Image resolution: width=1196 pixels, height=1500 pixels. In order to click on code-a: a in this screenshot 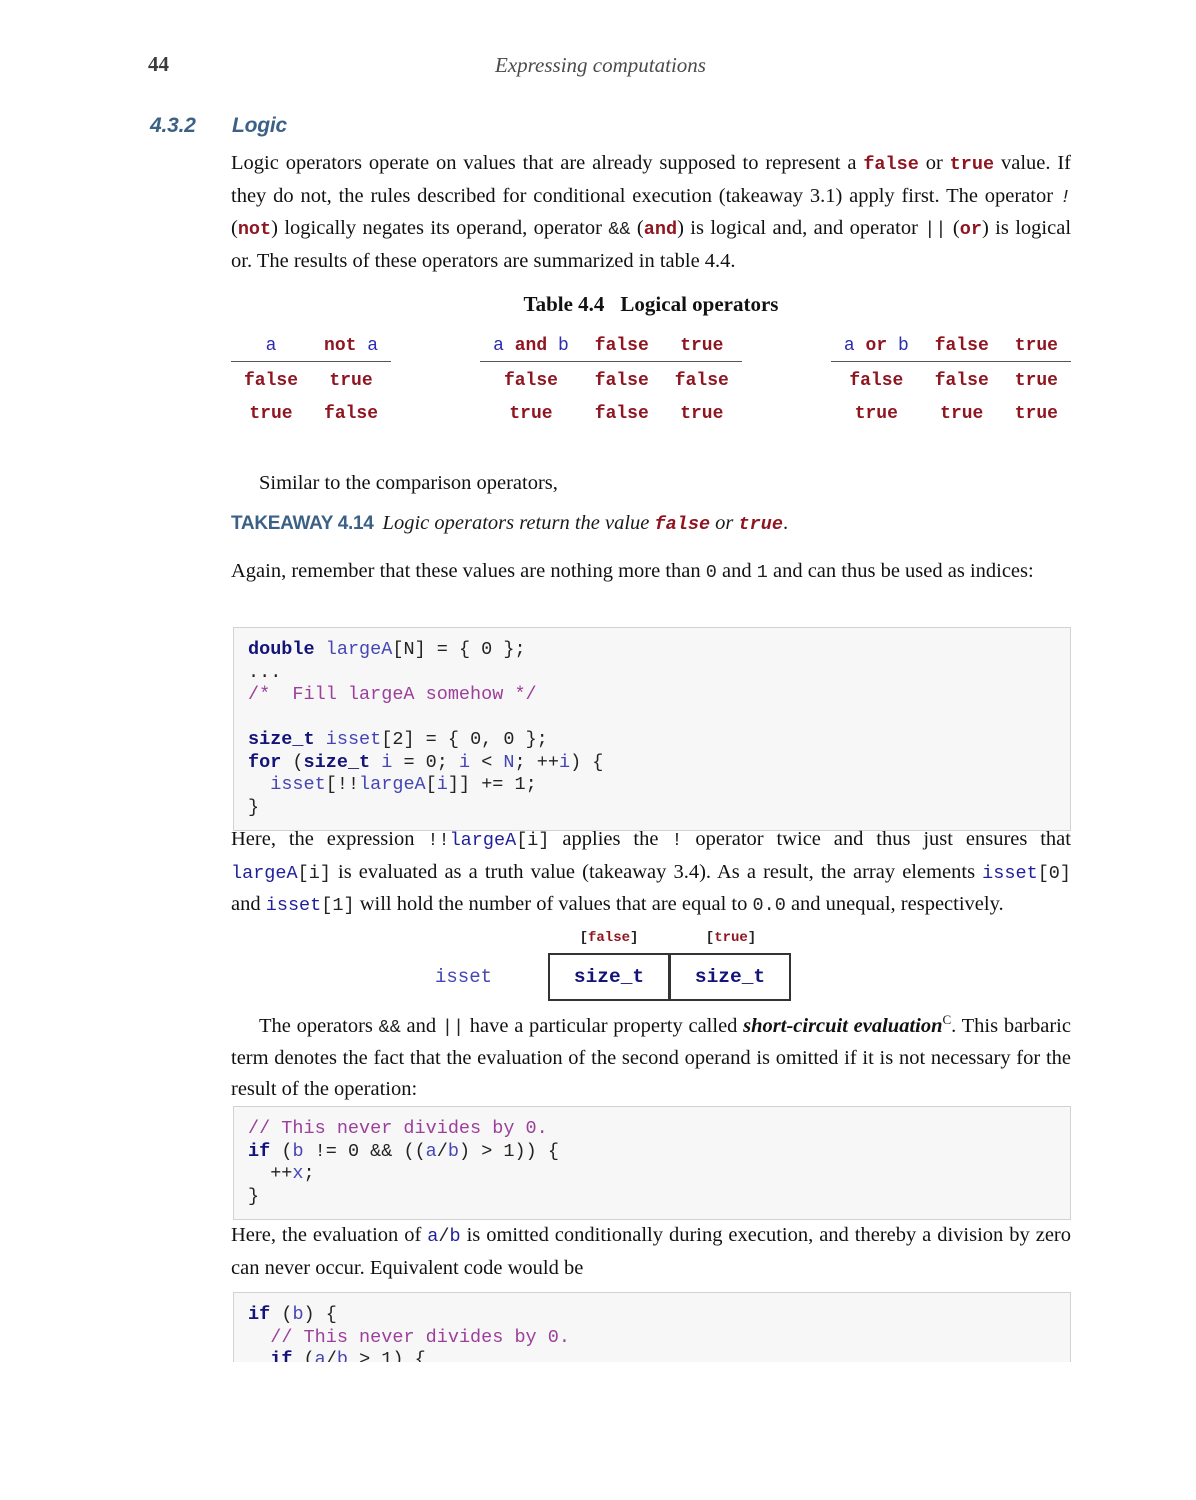, I will do `click(433, 1236)`.